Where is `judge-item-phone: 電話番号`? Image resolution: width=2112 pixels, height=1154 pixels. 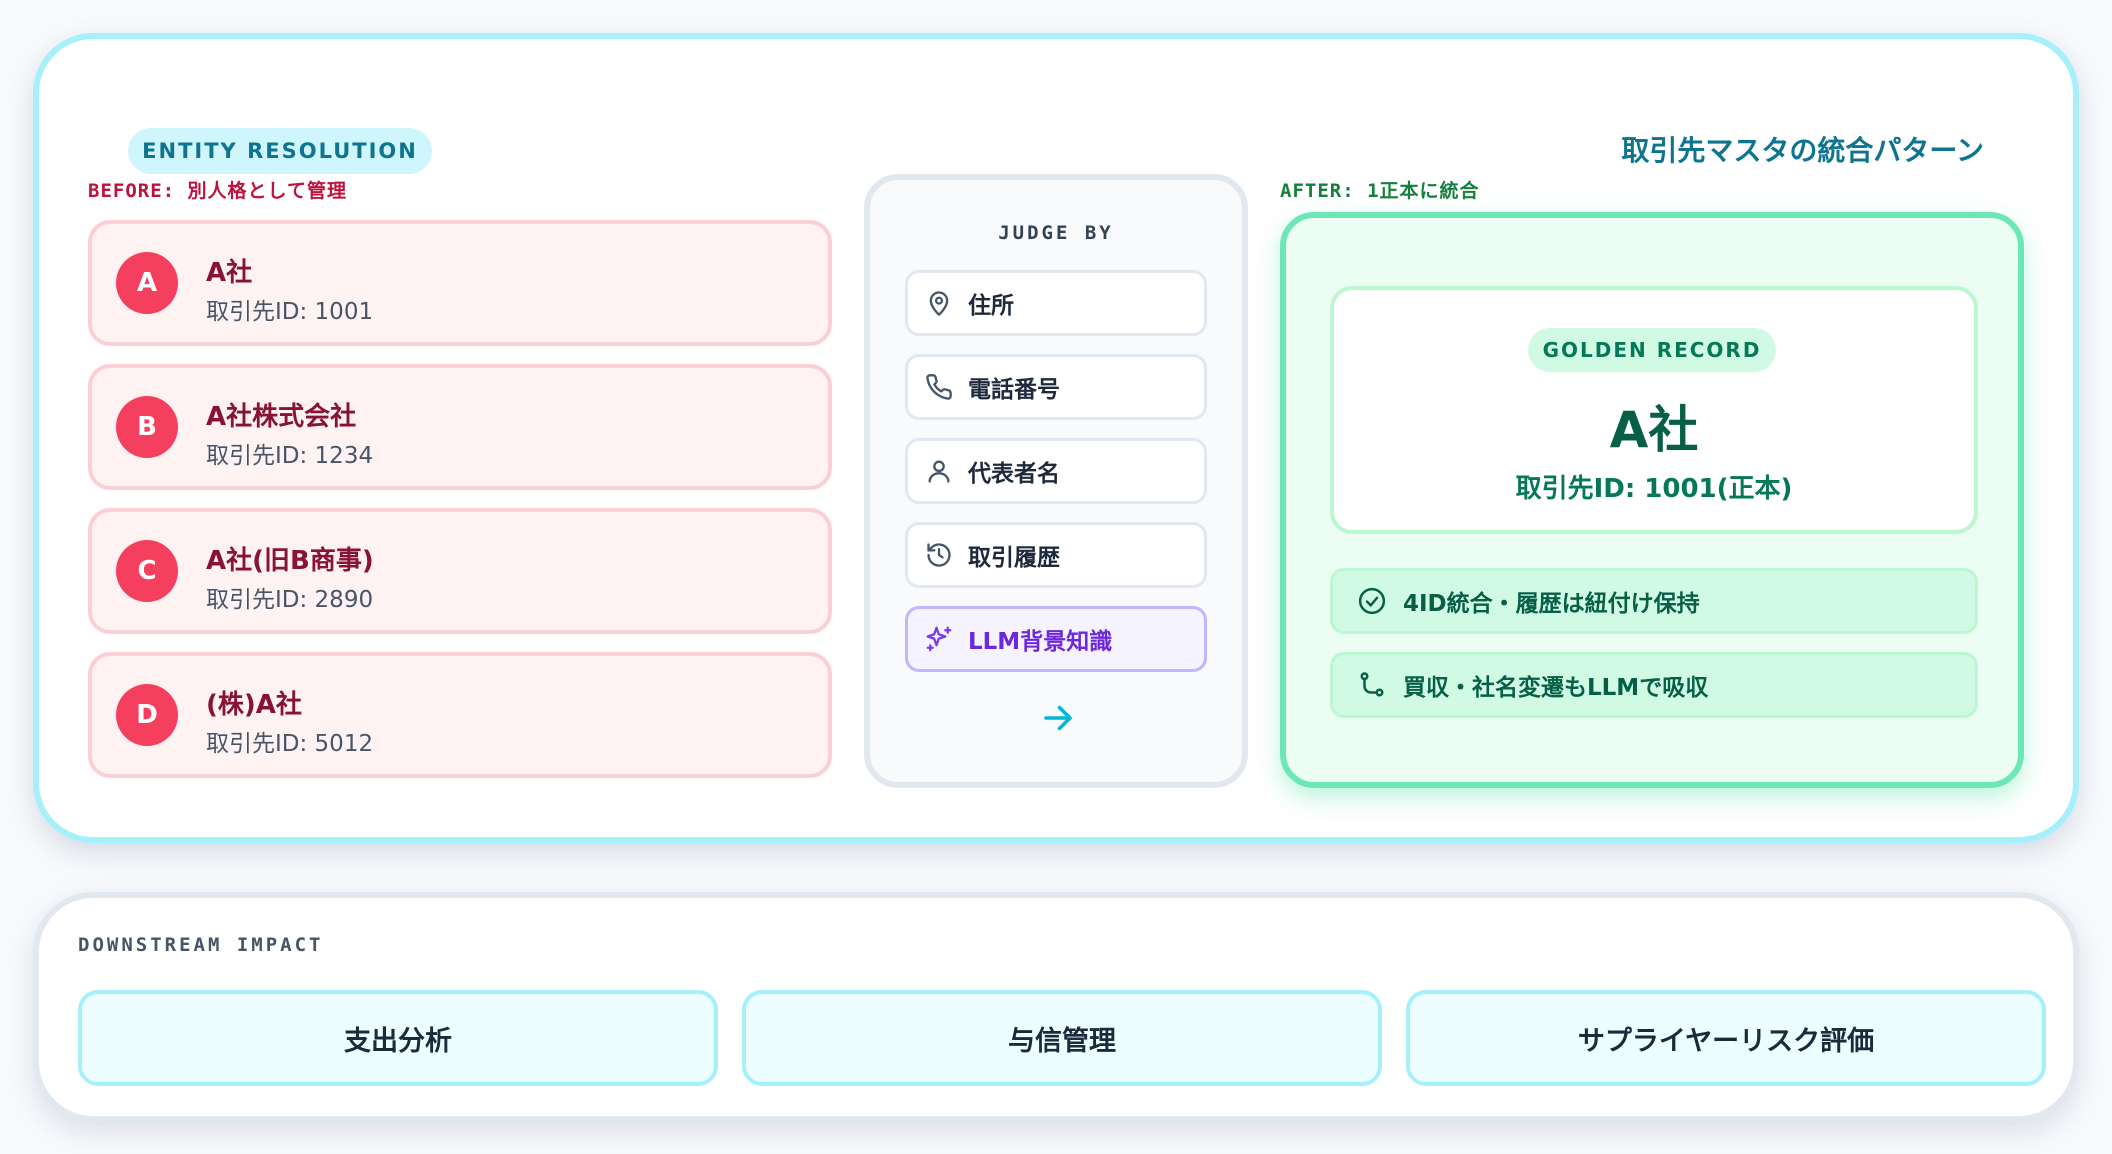 judge-item-phone: 電話番号 is located at coordinates (1056, 387).